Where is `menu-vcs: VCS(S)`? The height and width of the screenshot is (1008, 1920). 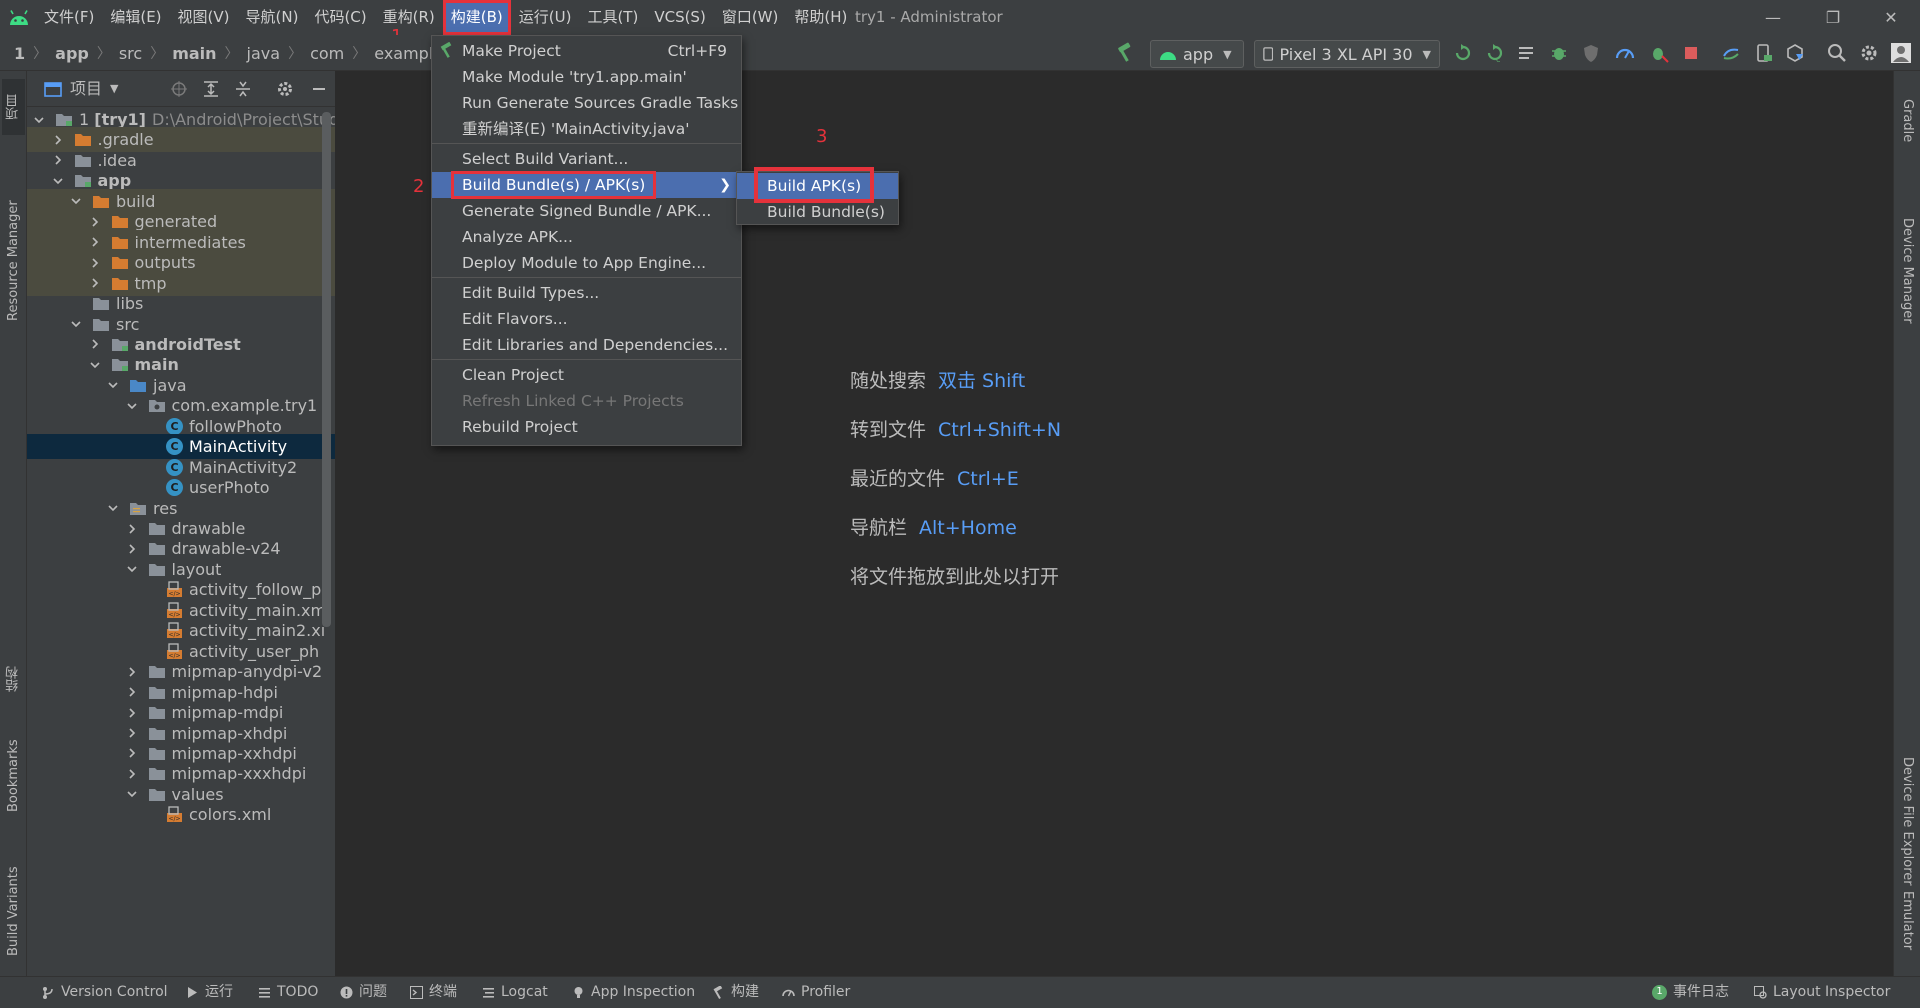
menu-vcs: VCS(S) is located at coordinates (679, 17).